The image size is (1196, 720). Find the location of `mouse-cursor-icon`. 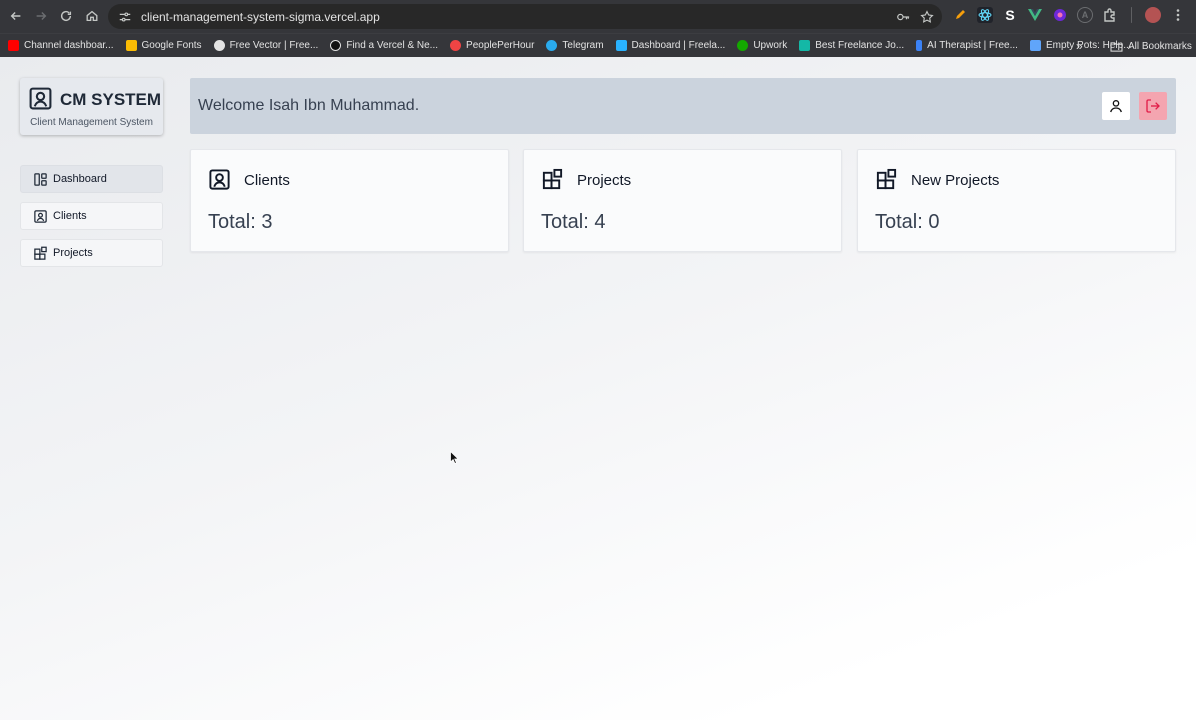

mouse-cursor-icon is located at coordinates (454, 457).